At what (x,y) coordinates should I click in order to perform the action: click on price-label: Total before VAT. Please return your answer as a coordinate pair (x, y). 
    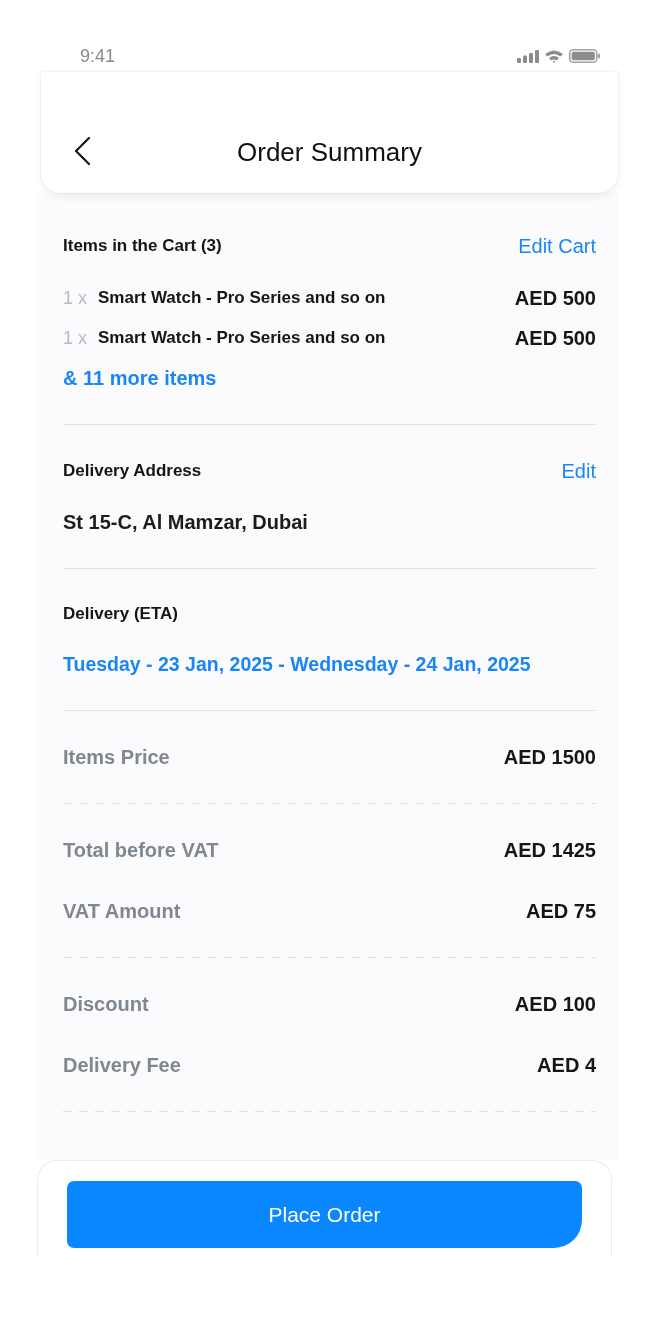
    Looking at the image, I should click on (141, 850).